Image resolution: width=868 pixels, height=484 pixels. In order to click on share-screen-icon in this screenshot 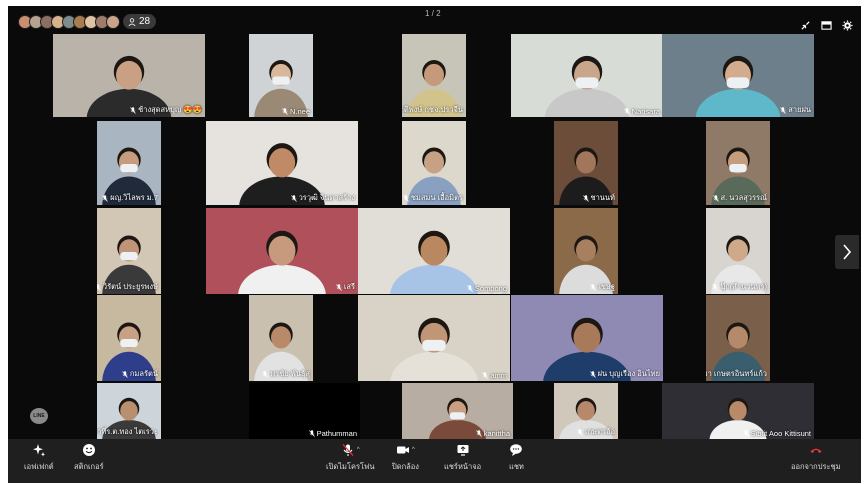, I will do `click(463, 450)`.